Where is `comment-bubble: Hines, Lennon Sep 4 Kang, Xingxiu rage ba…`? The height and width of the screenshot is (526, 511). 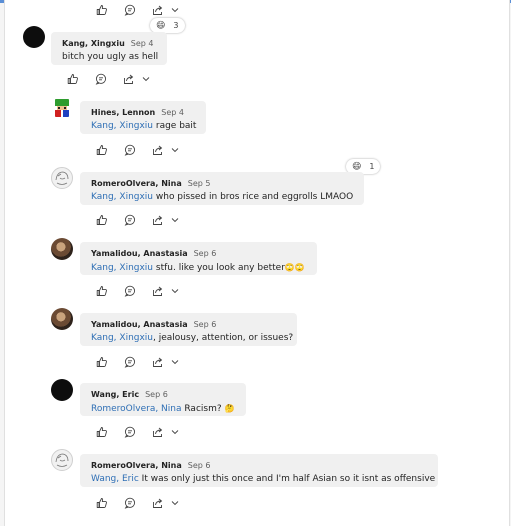
comment-bubble: Hines, Lennon Sep 4 Kang, Xingxiu rage ba… is located at coordinates (143, 117).